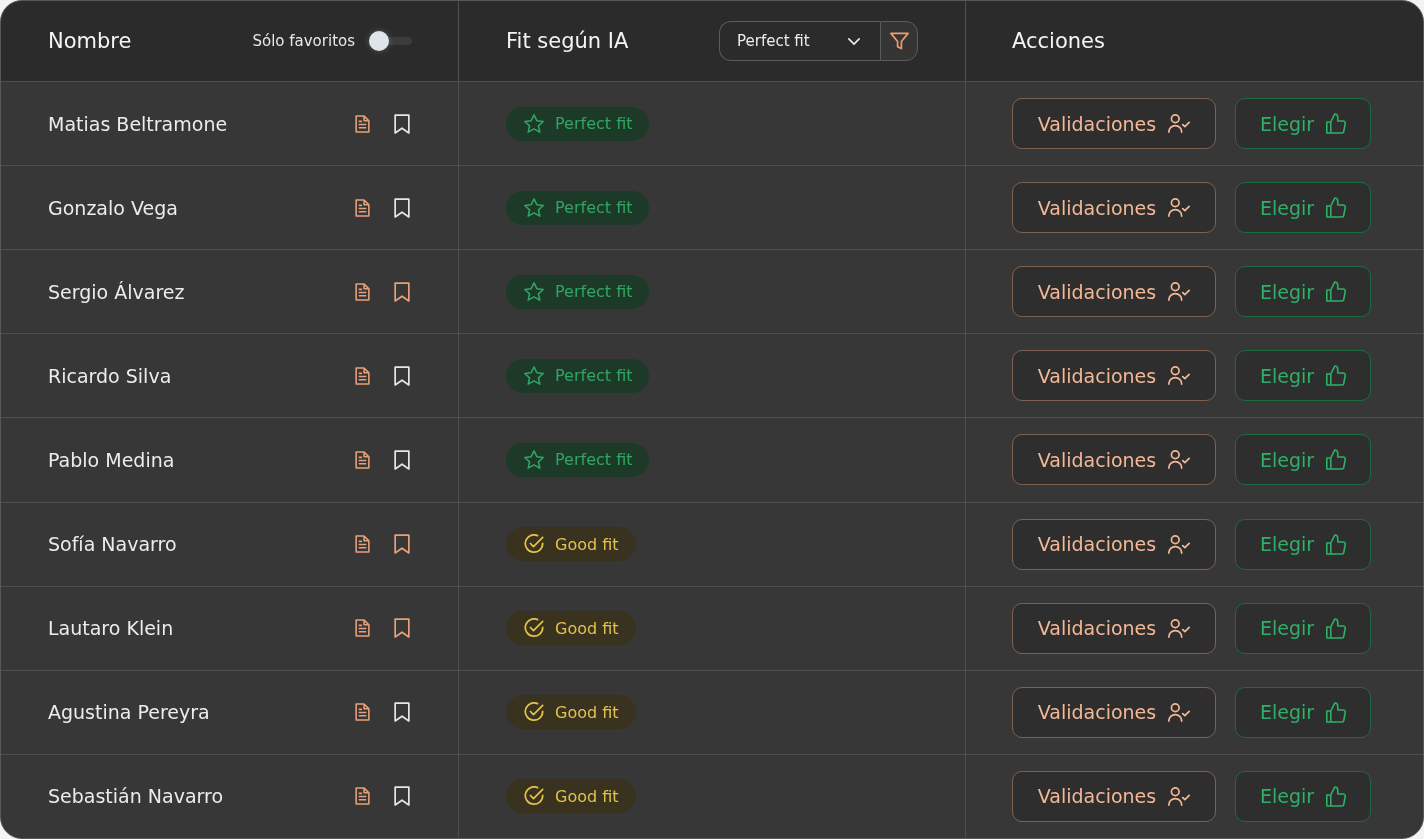 Image resolution: width=1424 pixels, height=839 pixels. Describe the element at coordinates (111, 460) in the screenshot. I see `candidate-name: Pablo Medina` at that location.